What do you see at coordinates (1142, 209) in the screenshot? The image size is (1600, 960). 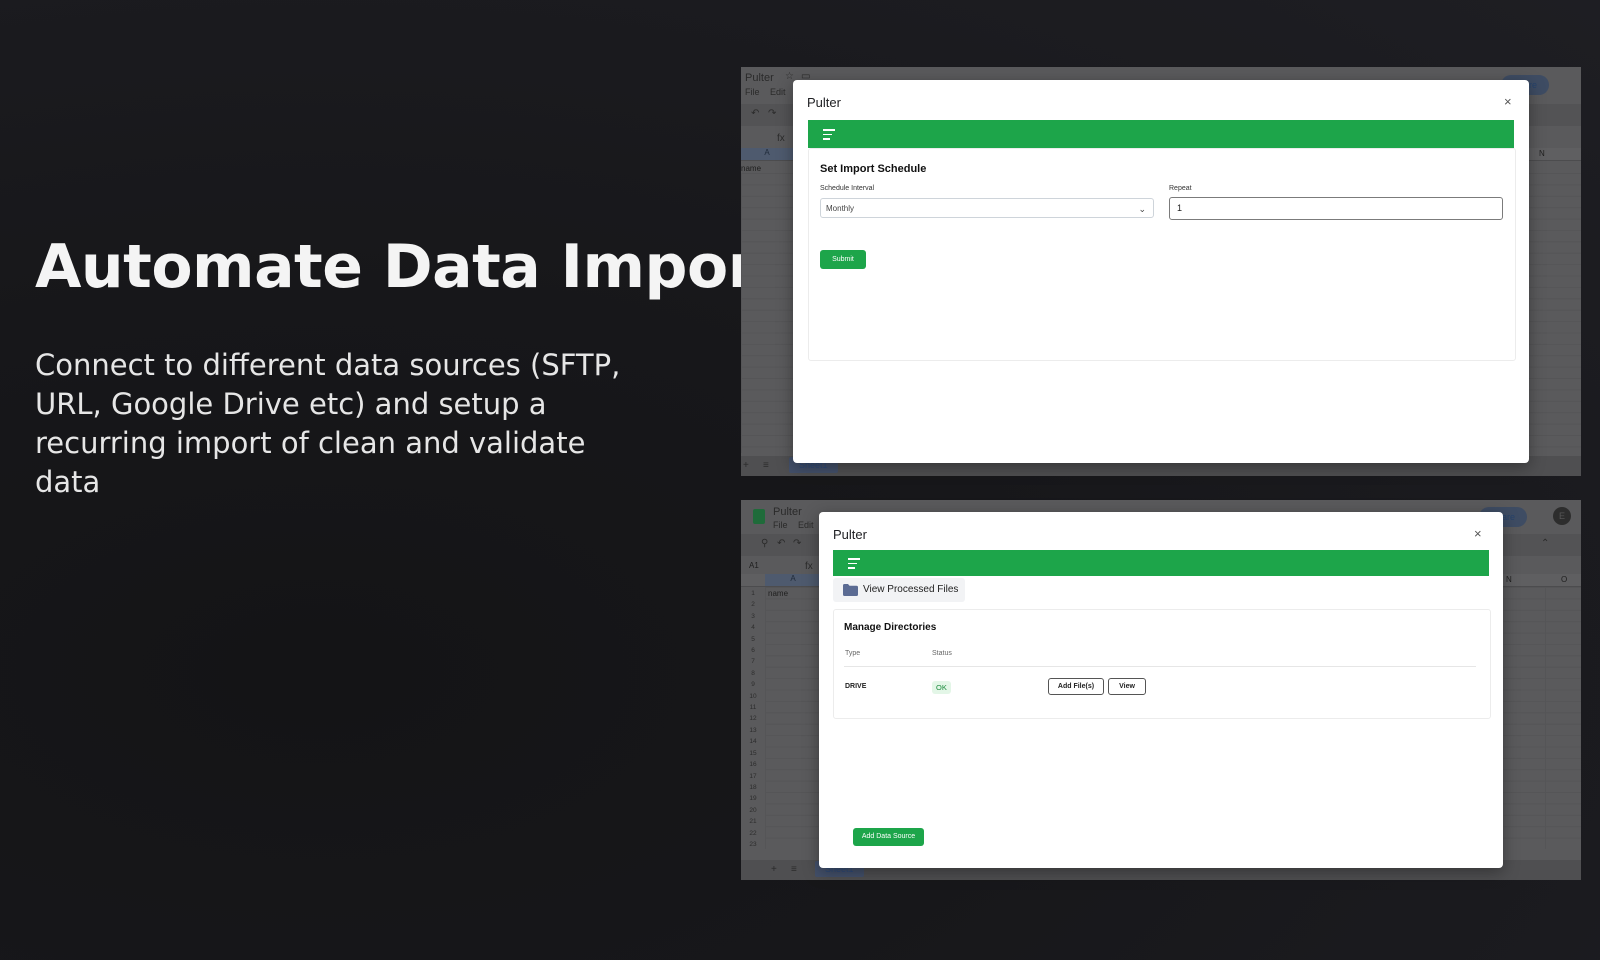 I see `chevron-down-icon: ⌄` at bounding box center [1142, 209].